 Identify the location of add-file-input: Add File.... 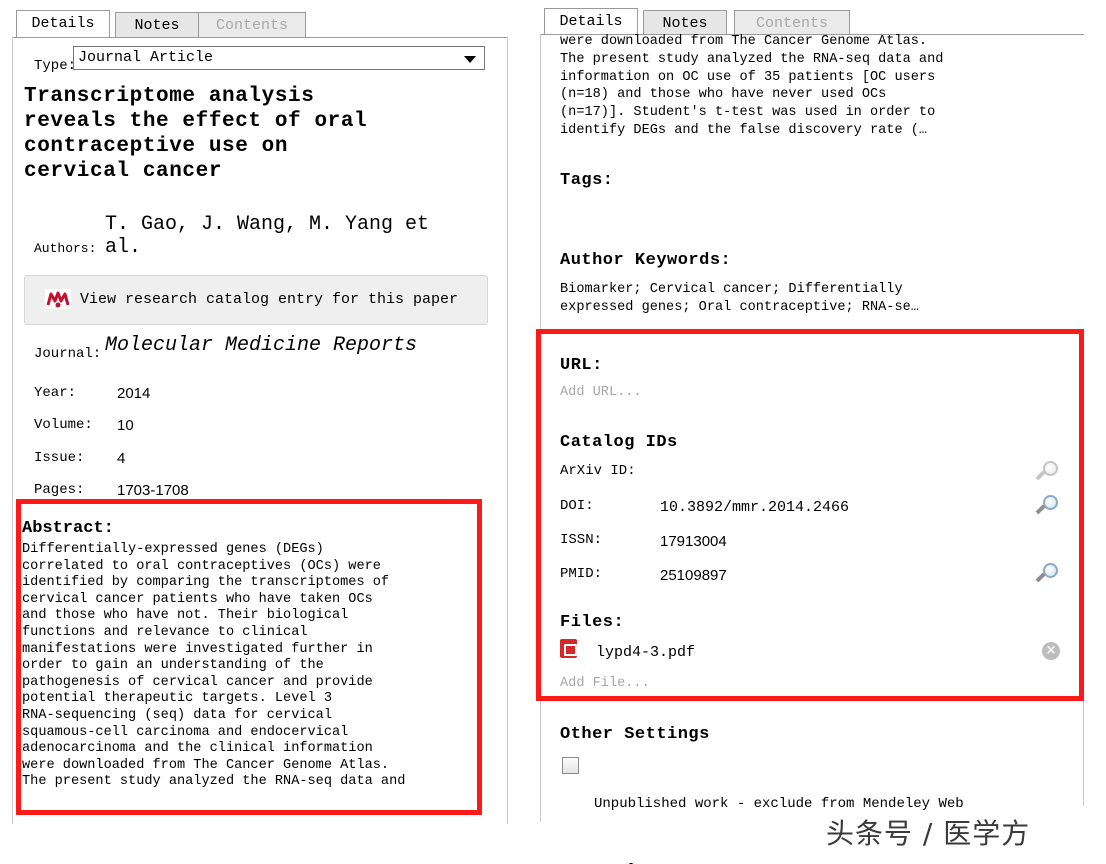
(605, 683).